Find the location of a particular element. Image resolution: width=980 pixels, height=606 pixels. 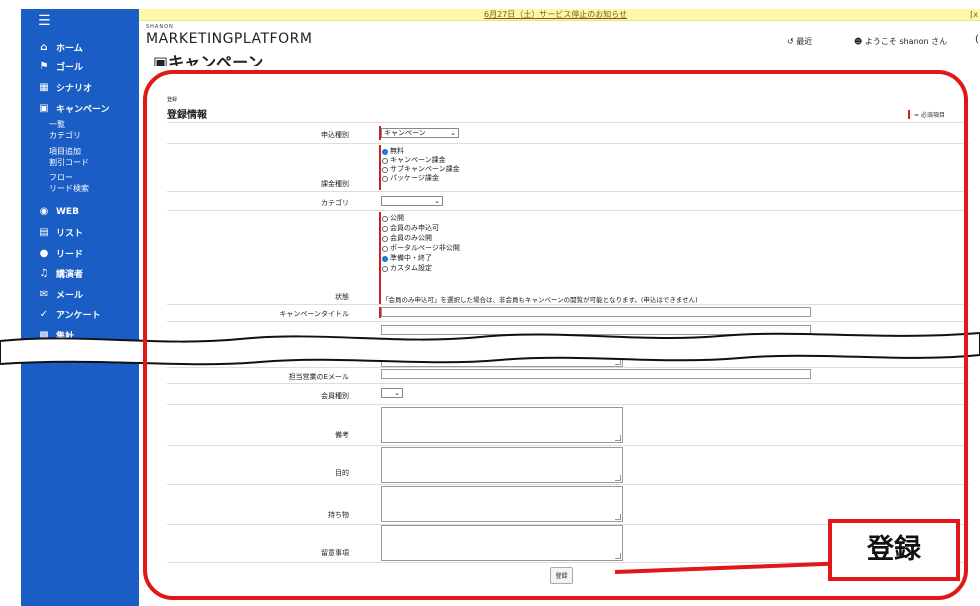

sidebar-subitem-add-item: 項目追加 is located at coordinates (65, 151).